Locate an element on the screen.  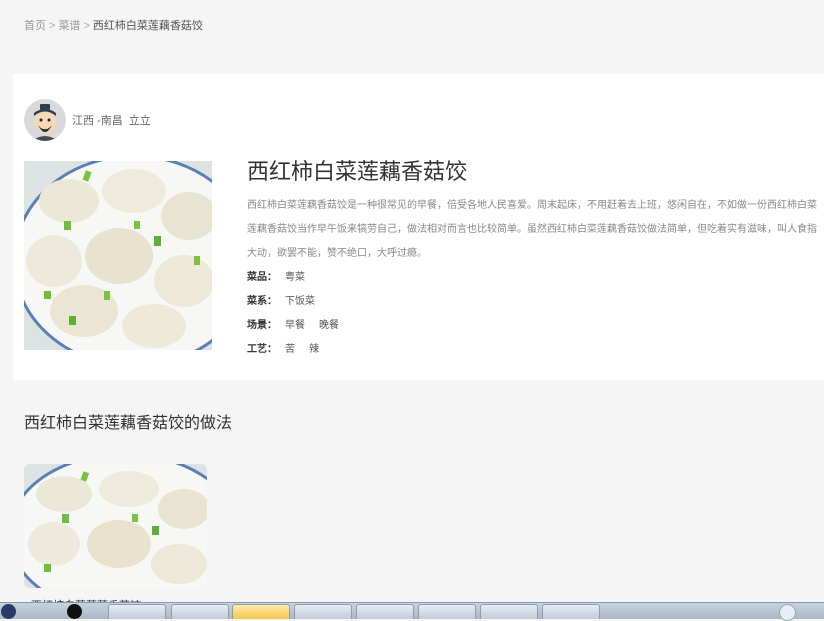
avatar-face-icon is located at coordinates (45, 120).